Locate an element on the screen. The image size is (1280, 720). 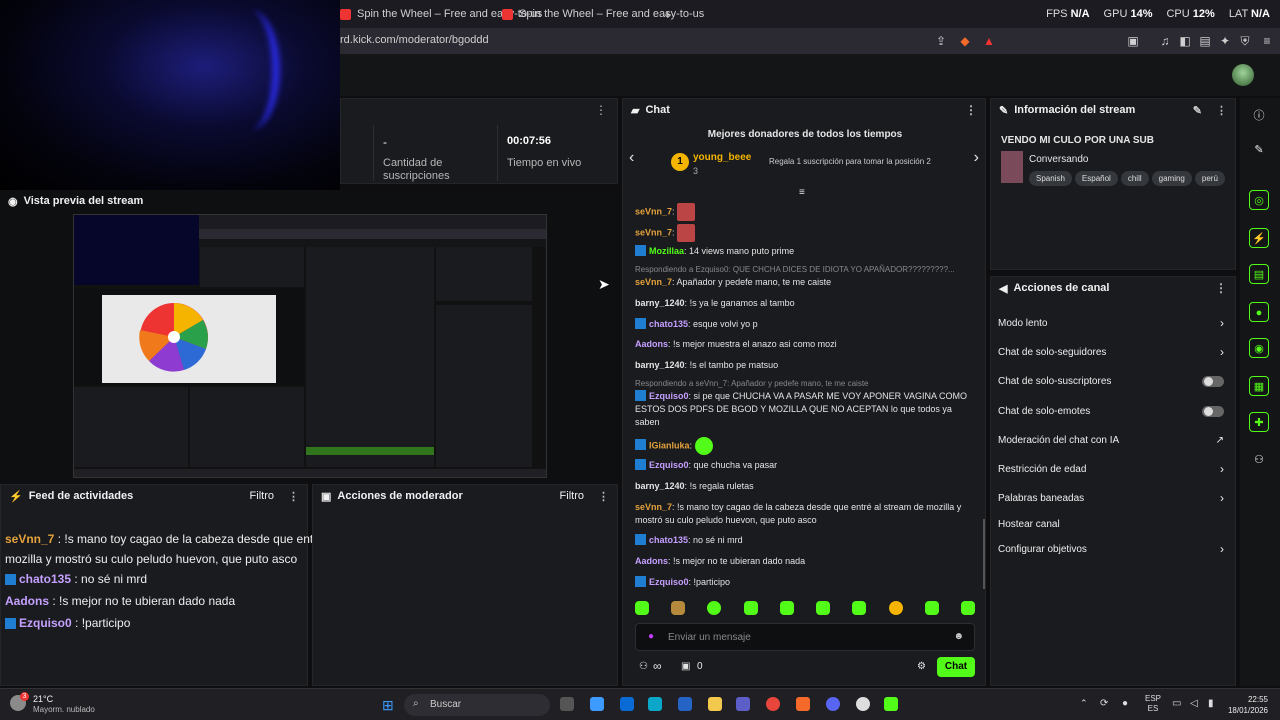
action-slow-mode: Modo lento › is located at coordinates (1111, 323).